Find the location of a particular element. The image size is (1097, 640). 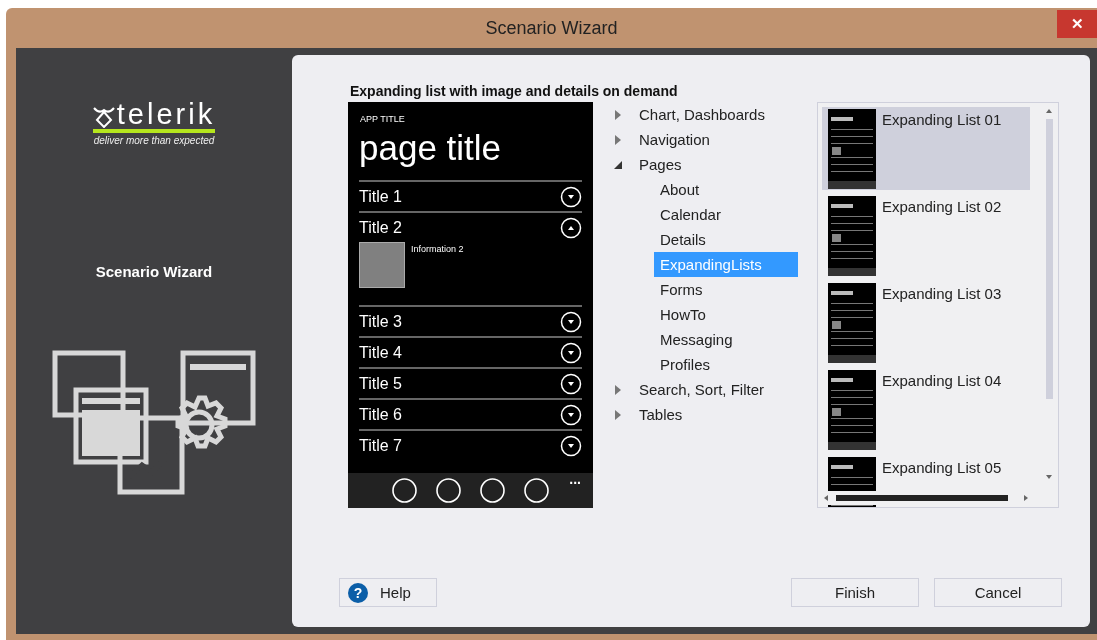

app-title: APP TITLE is located at coordinates (383, 119).